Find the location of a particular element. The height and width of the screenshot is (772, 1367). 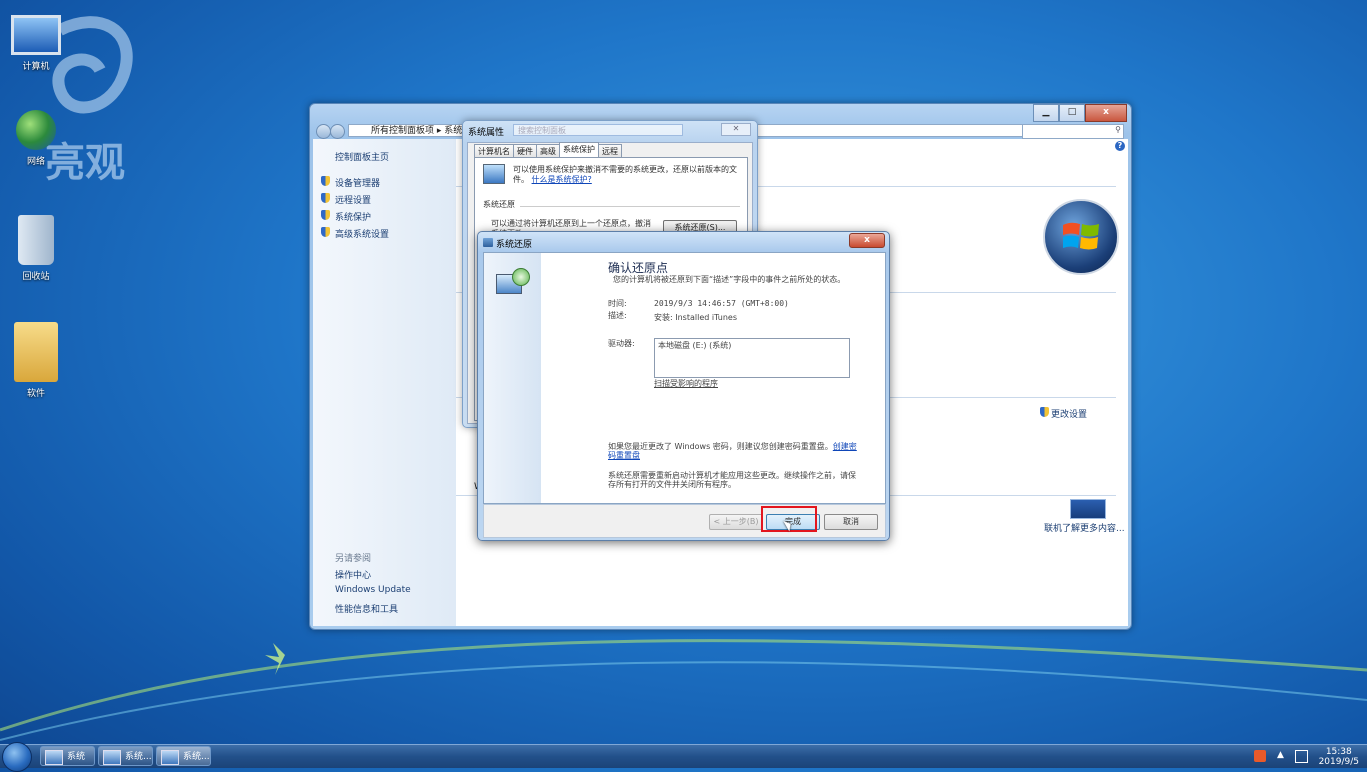

desktop-icon-software: 软件 is located at coordinates (36, 360).